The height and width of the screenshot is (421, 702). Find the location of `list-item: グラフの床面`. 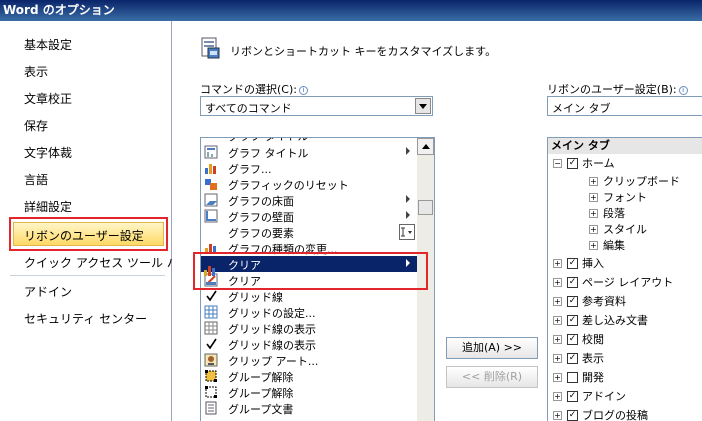

list-item: グラフの床面 is located at coordinates (309, 200).